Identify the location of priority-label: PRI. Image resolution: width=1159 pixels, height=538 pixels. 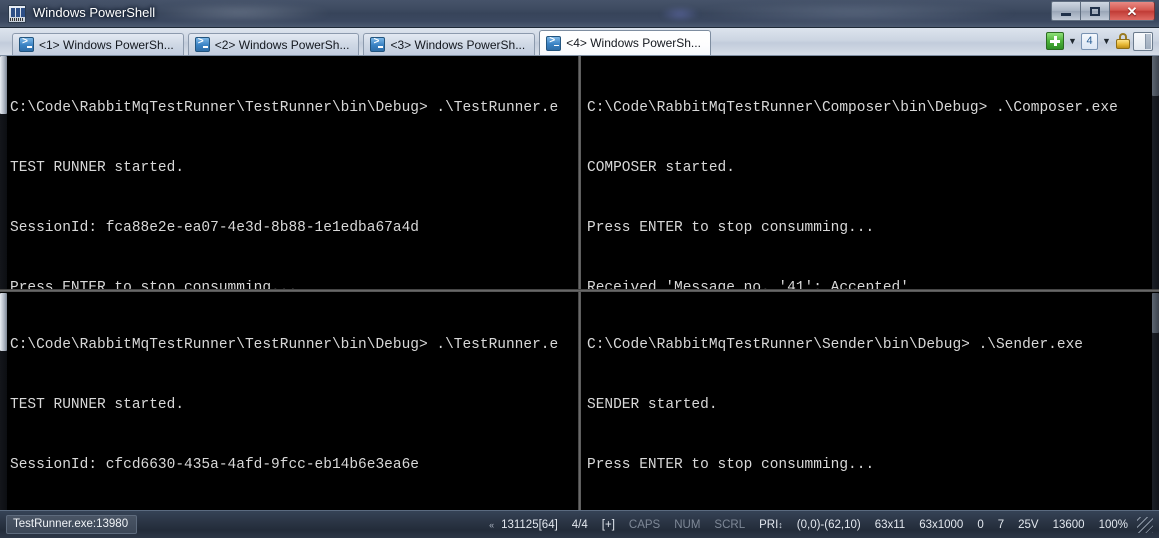
(769, 524).